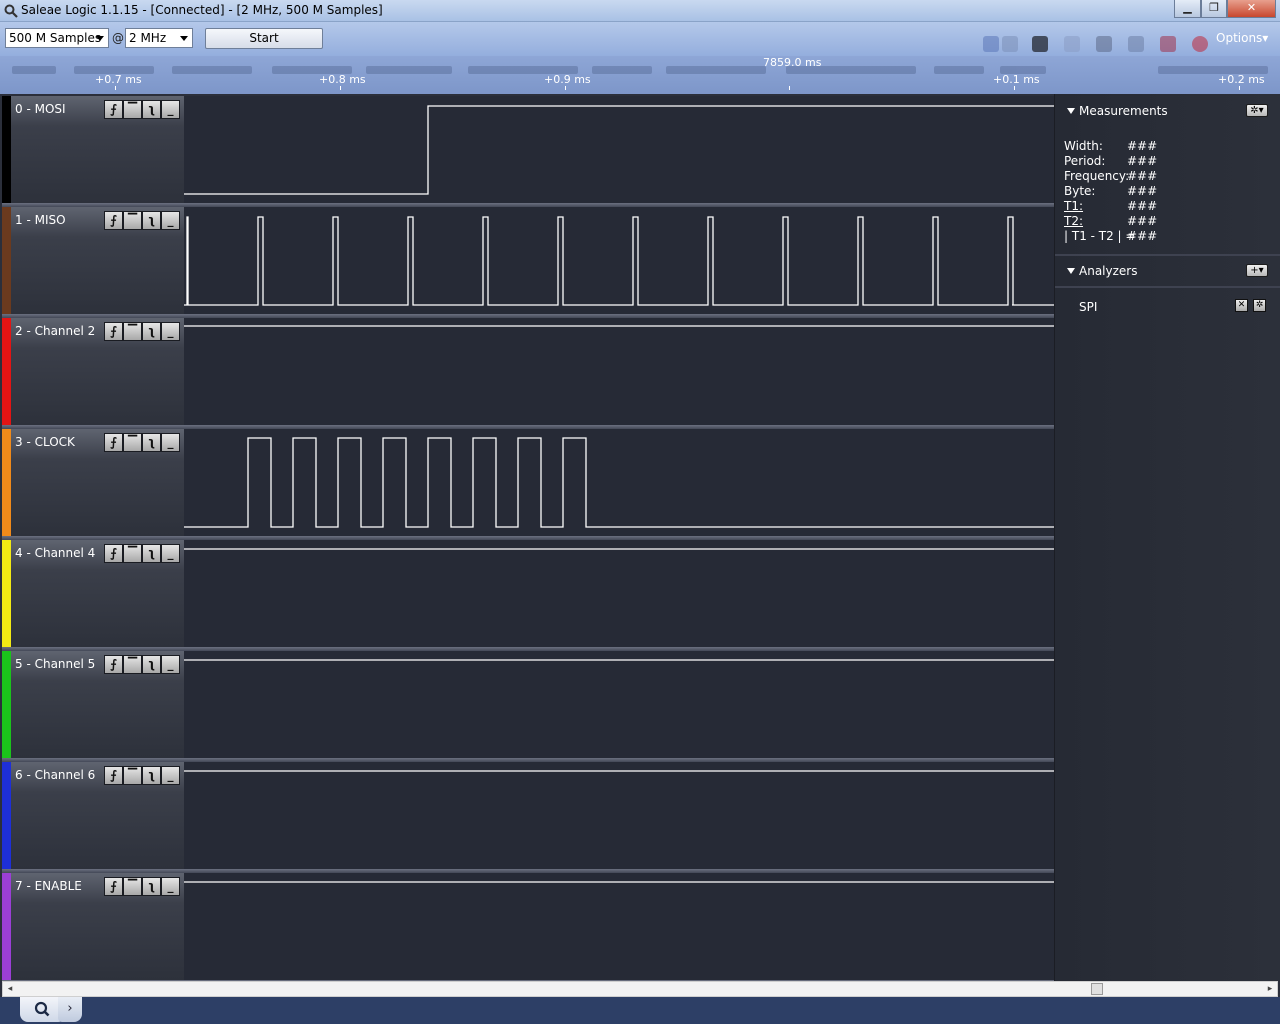 Image resolution: width=1280 pixels, height=1024 pixels. I want to click on channel-row: 2 - Channel 2 ⨍ ▔ ʅ _, so click(528, 373).